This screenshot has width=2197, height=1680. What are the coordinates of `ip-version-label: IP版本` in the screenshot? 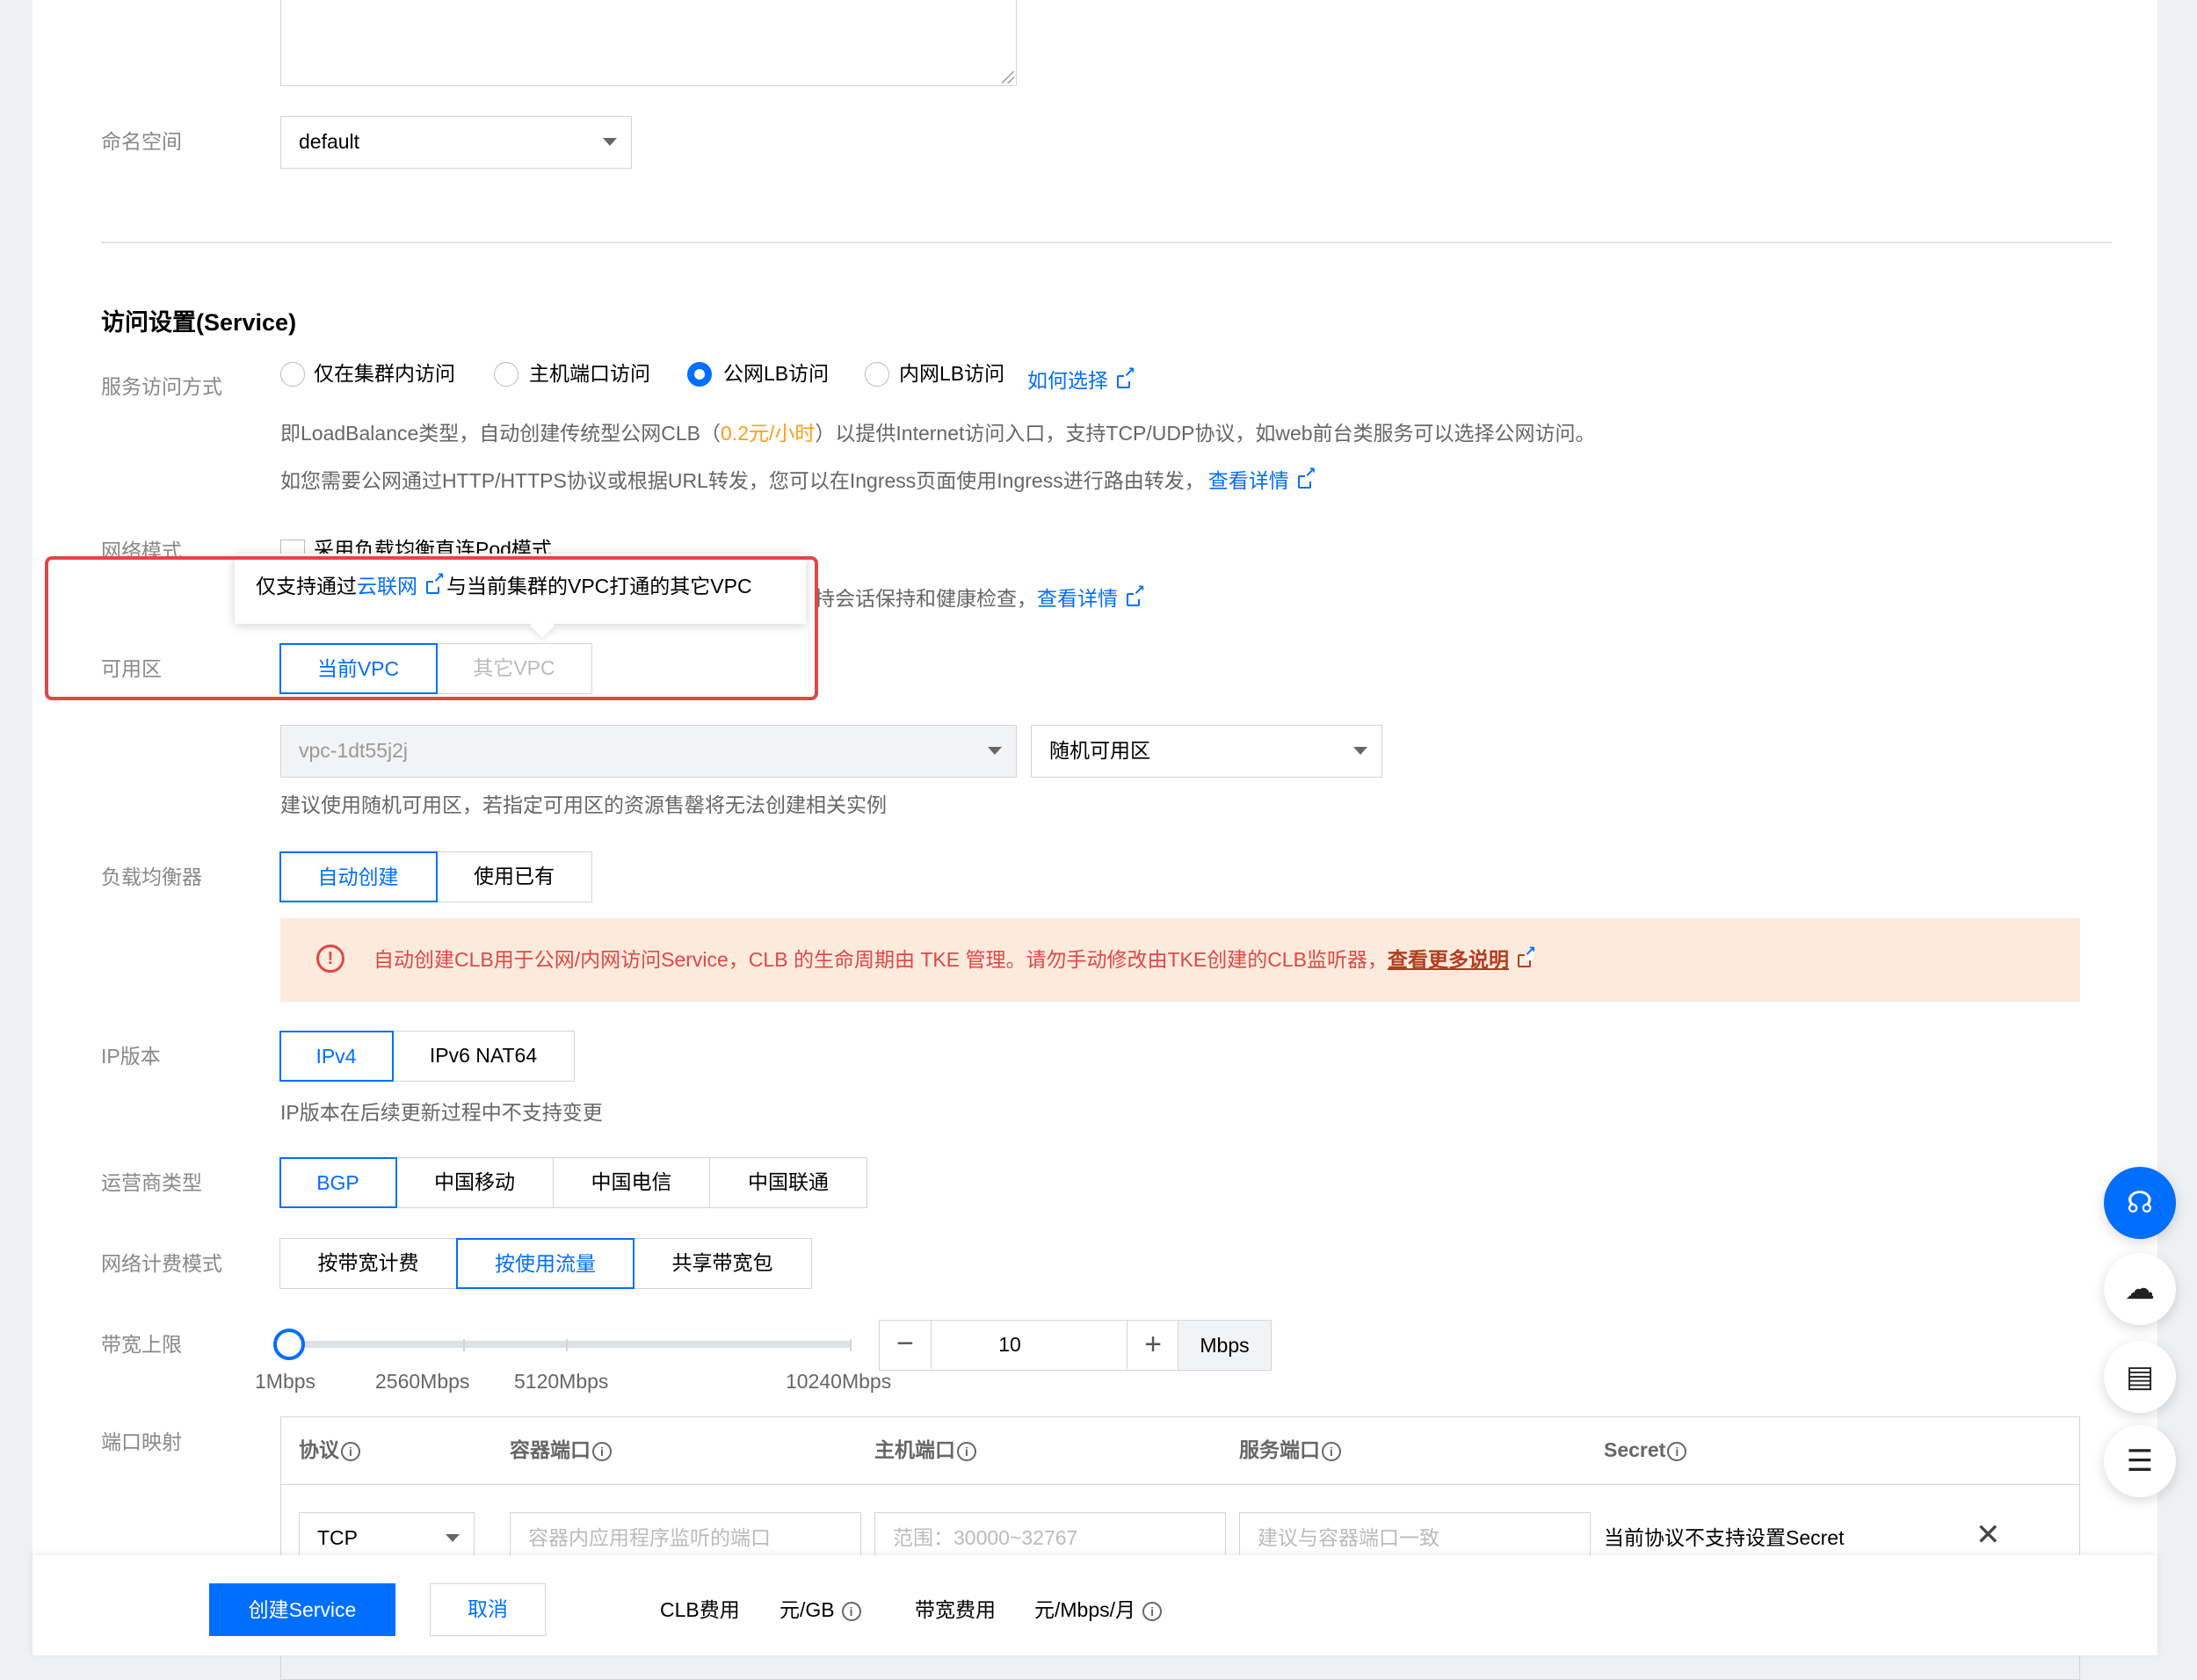 It's located at (131, 1056).